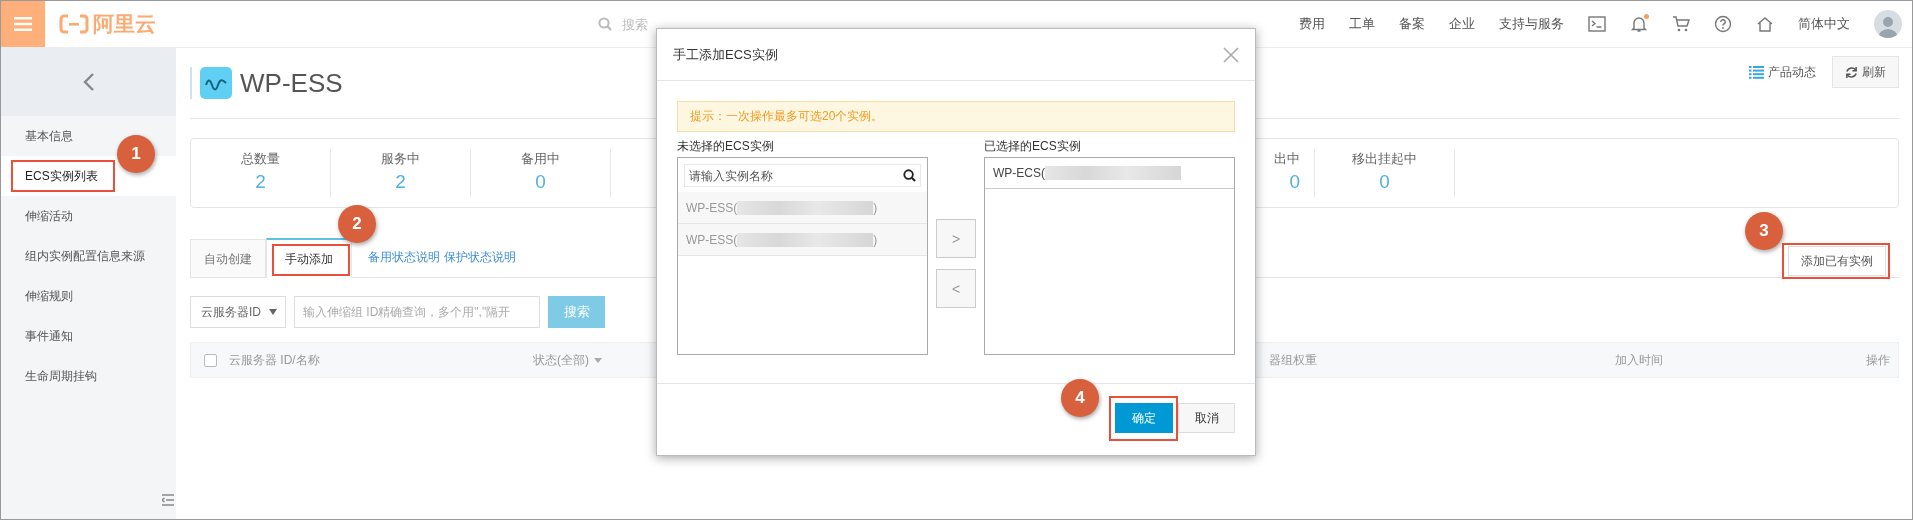 The width and height of the screenshot is (1913, 520). Describe the element at coordinates (57, 376) in the screenshot. I see `sidebar-item: 生命周期挂钩` at that location.